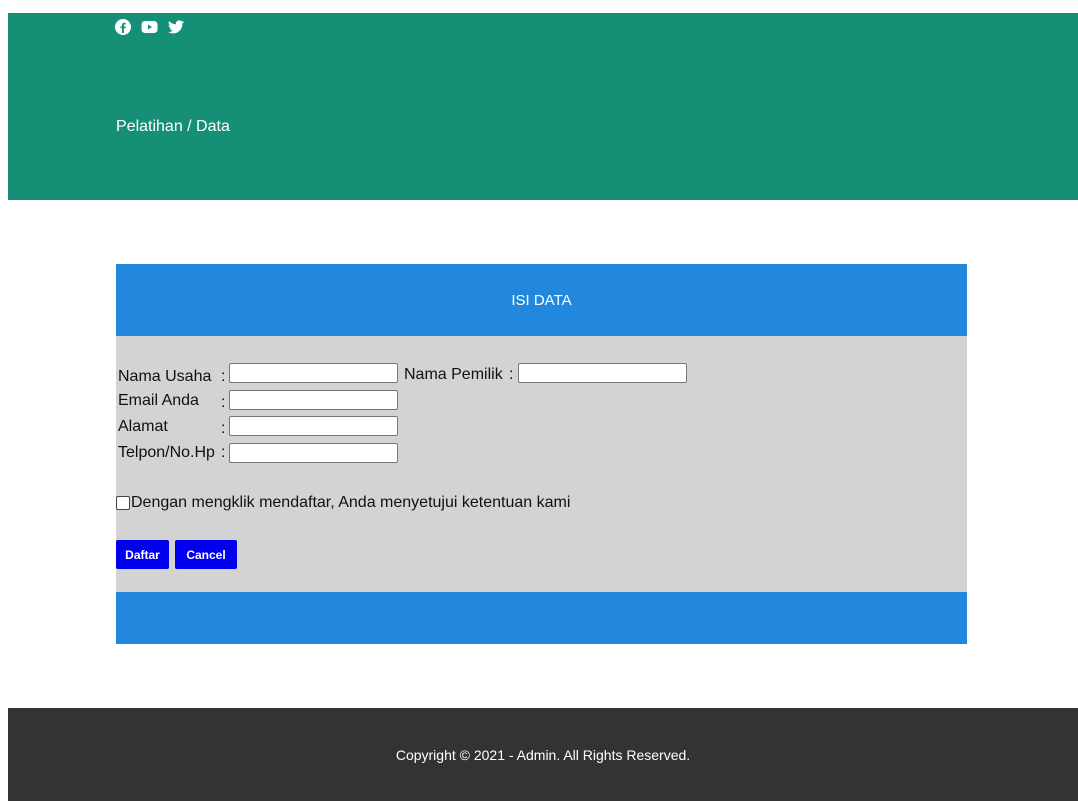 The width and height of the screenshot is (1078, 801). Describe the element at coordinates (541, 618) in the screenshot. I see `form-footer-bar` at that location.